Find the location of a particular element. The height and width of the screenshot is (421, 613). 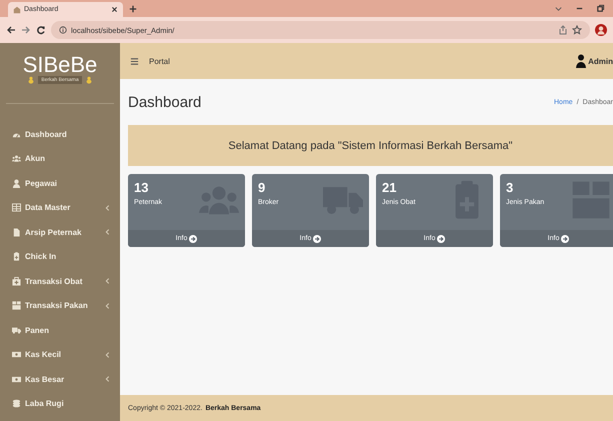

stat-count: 3 is located at coordinates (510, 187).